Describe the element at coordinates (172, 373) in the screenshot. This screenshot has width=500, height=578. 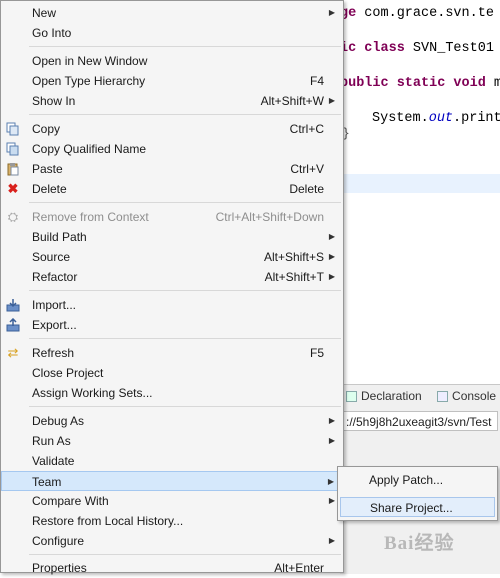
I see `menu-item-close-project: Close Project` at that location.